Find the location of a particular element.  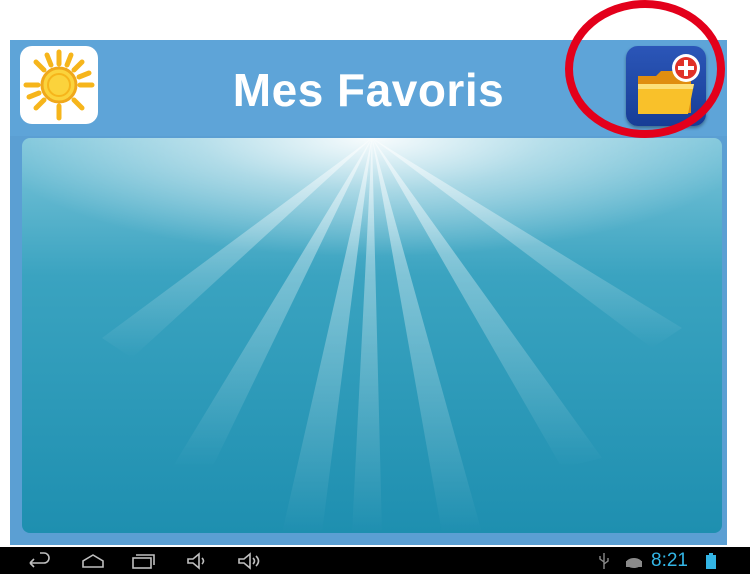

status-clock: 8:21 is located at coordinates (669, 560).